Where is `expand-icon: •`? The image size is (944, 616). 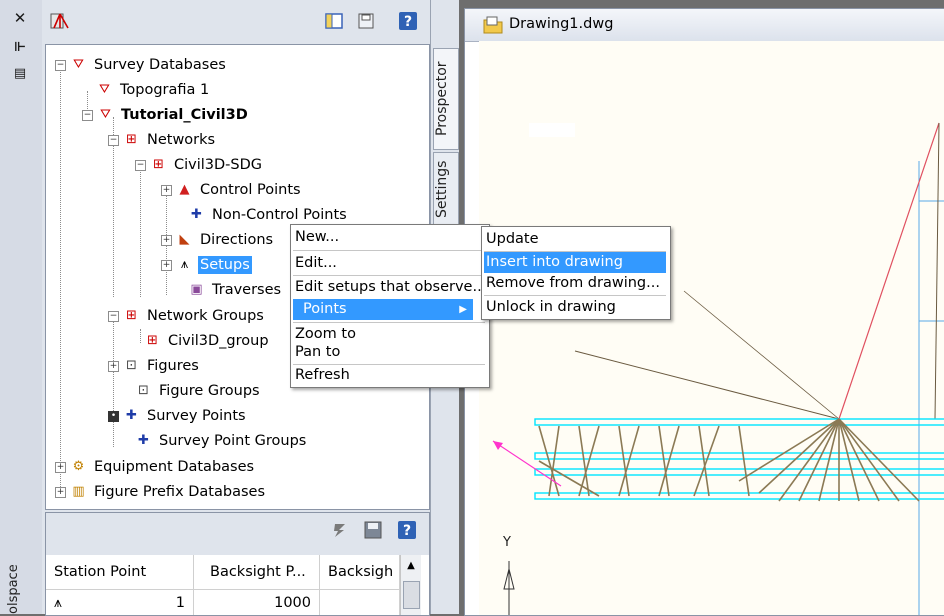
expand-icon: • is located at coordinates (113, 416).